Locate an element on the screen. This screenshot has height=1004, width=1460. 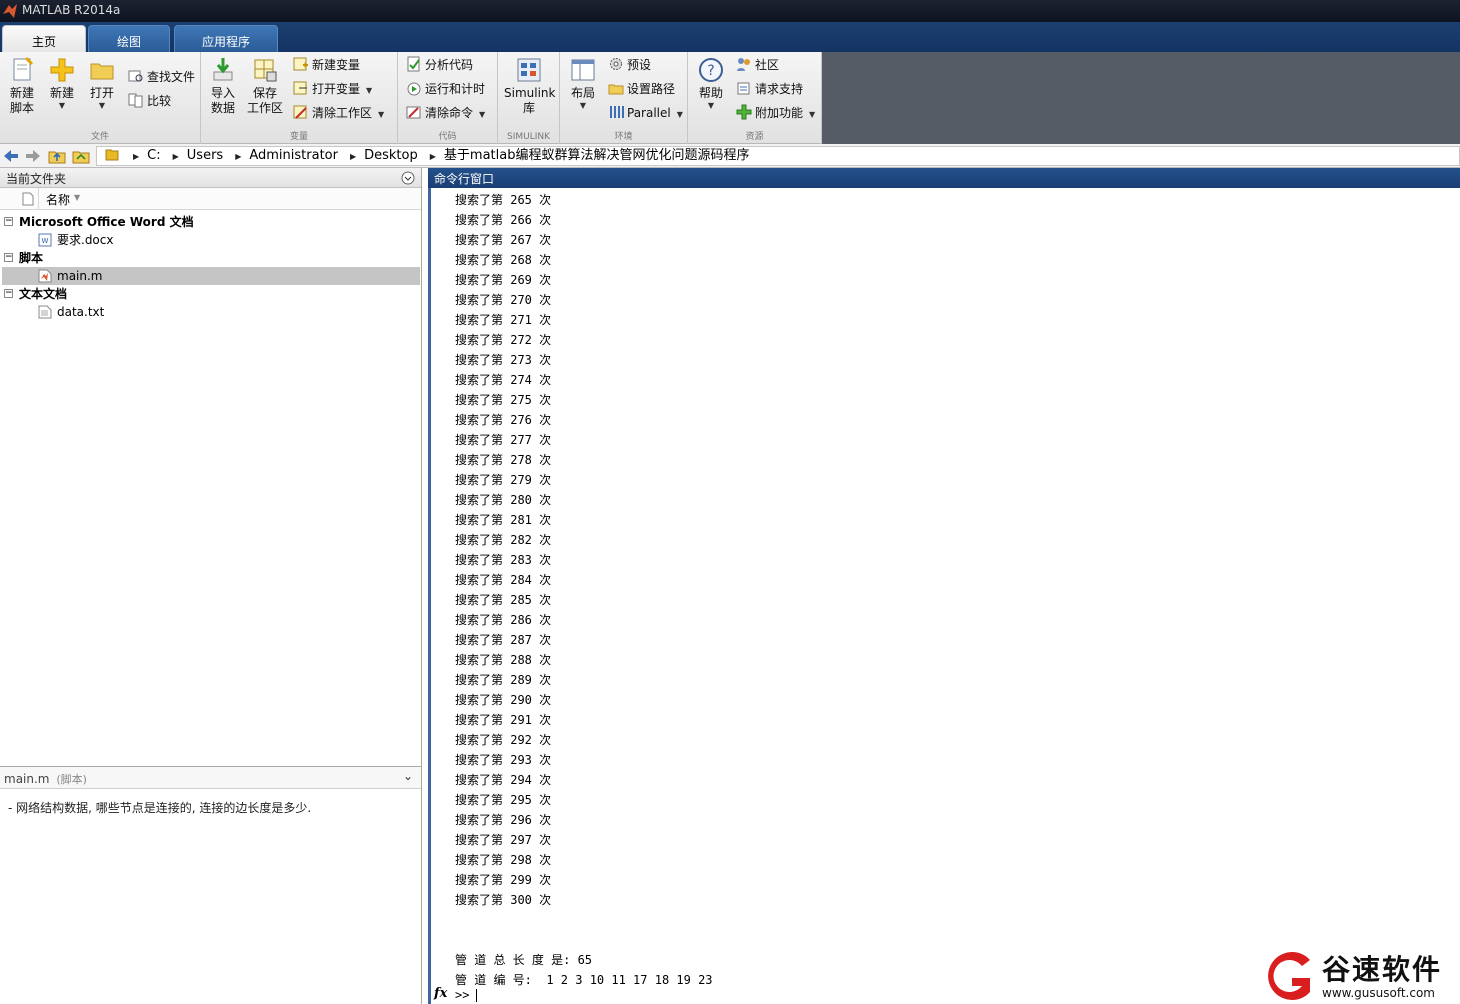
matlab-logo-icon is located at coordinates (10, 11).